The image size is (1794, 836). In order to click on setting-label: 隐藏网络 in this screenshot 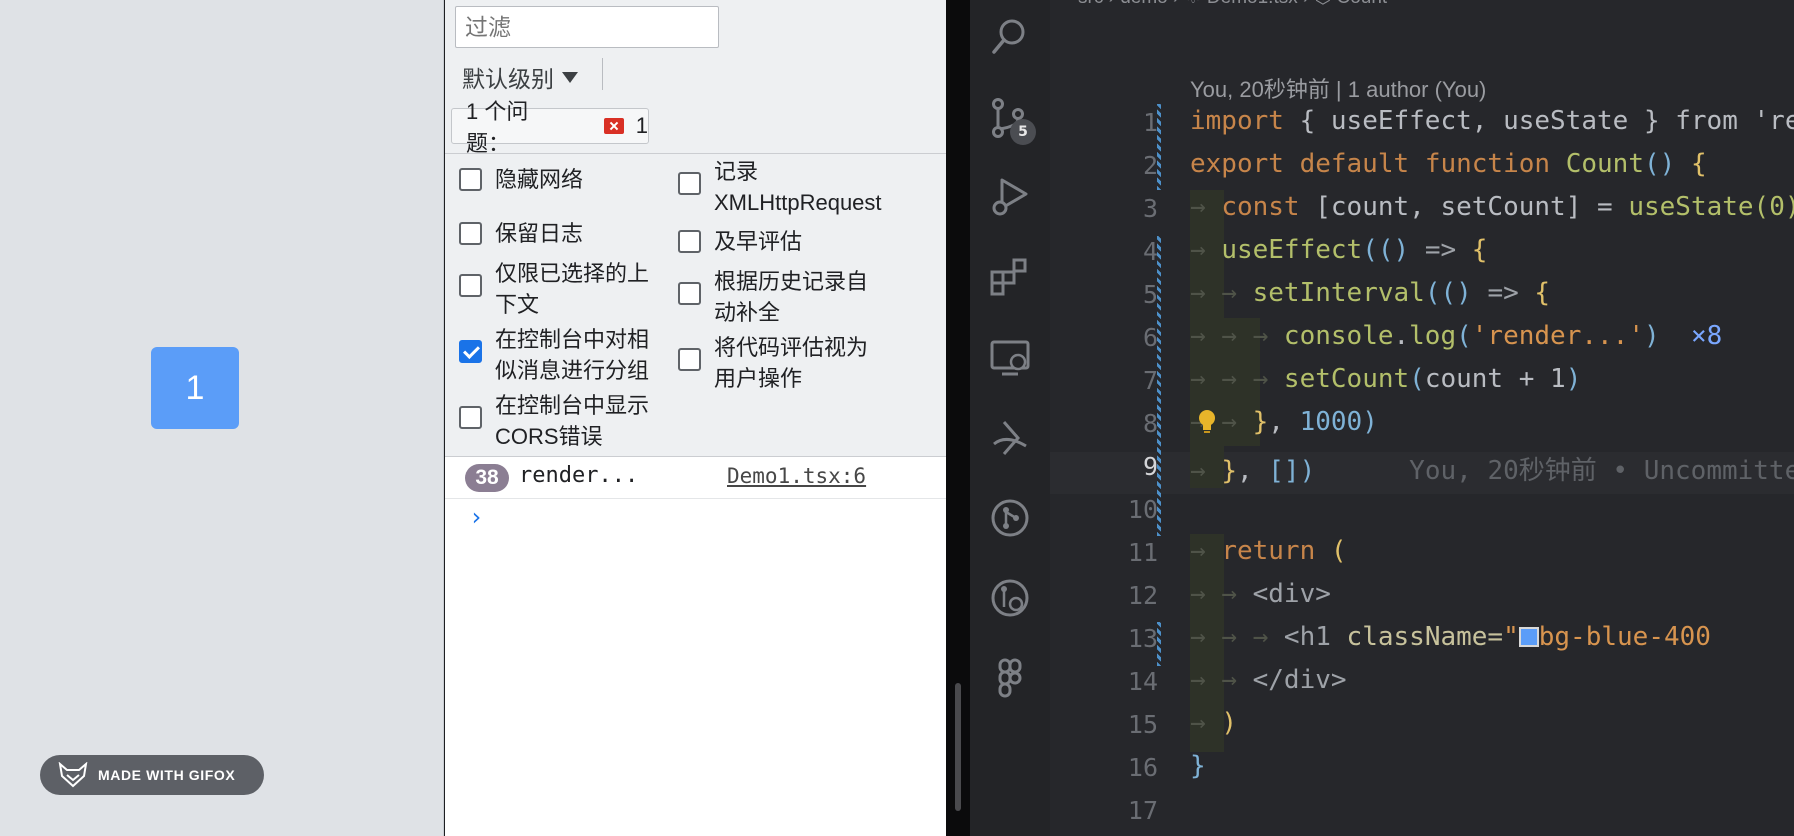, I will do `click(539, 179)`.